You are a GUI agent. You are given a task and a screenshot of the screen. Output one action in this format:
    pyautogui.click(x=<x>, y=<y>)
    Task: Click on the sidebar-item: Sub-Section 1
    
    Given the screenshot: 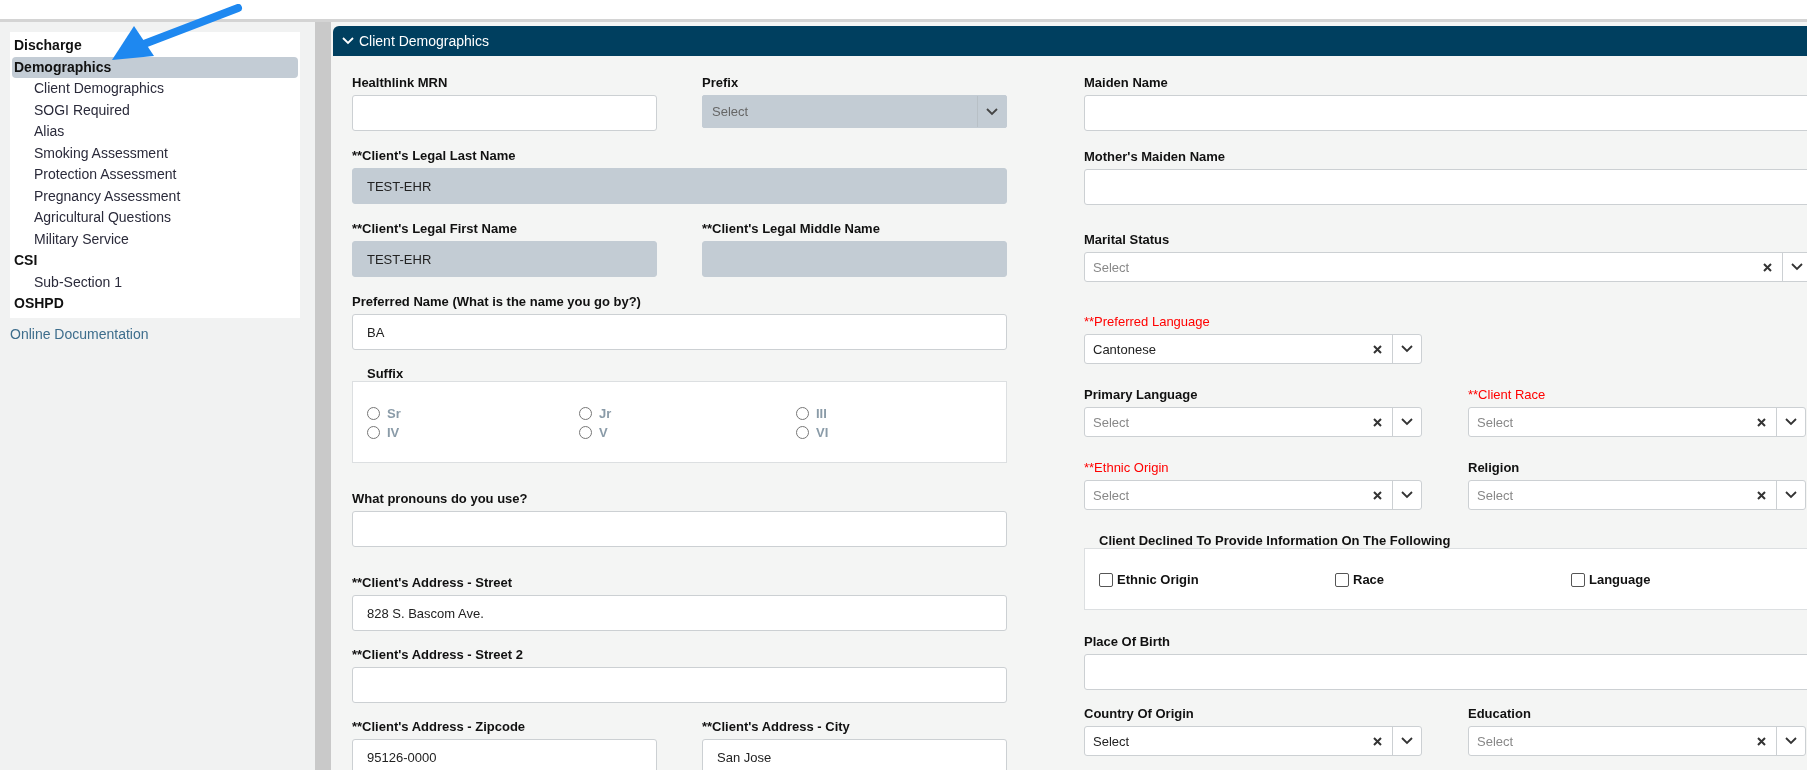 What is the action you would take?
    pyautogui.click(x=155, y=282)
    